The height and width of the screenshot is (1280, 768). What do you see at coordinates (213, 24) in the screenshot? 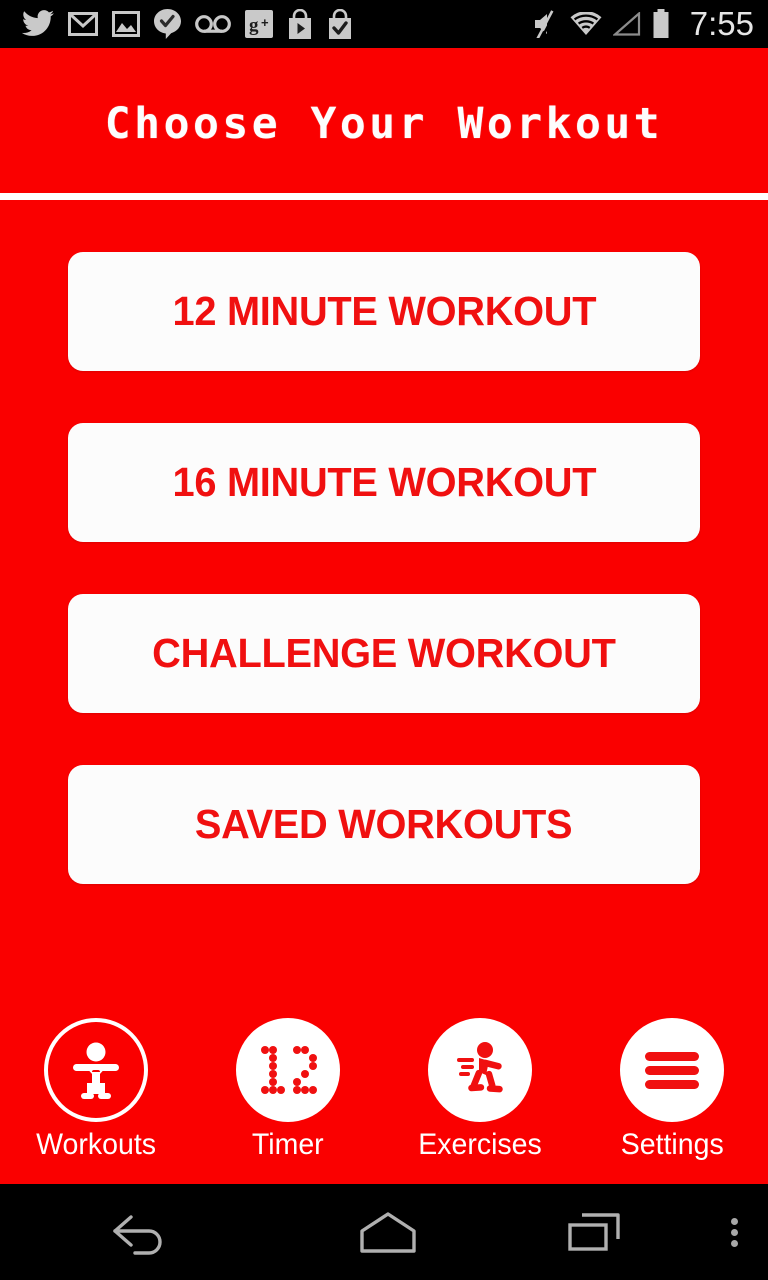
I see `voicemail-icon` at bounding box center [213, 24].